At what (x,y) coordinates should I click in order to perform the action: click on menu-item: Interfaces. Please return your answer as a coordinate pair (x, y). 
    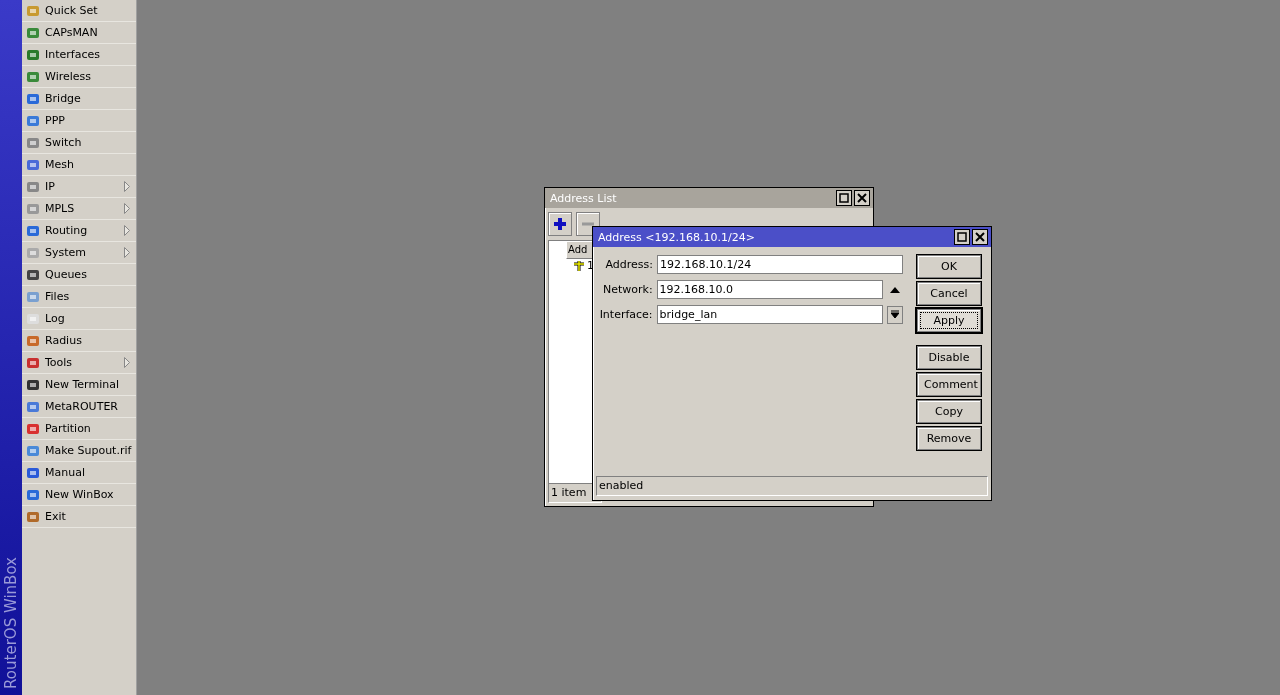
    Looking at the image, I should click on (79, 55).